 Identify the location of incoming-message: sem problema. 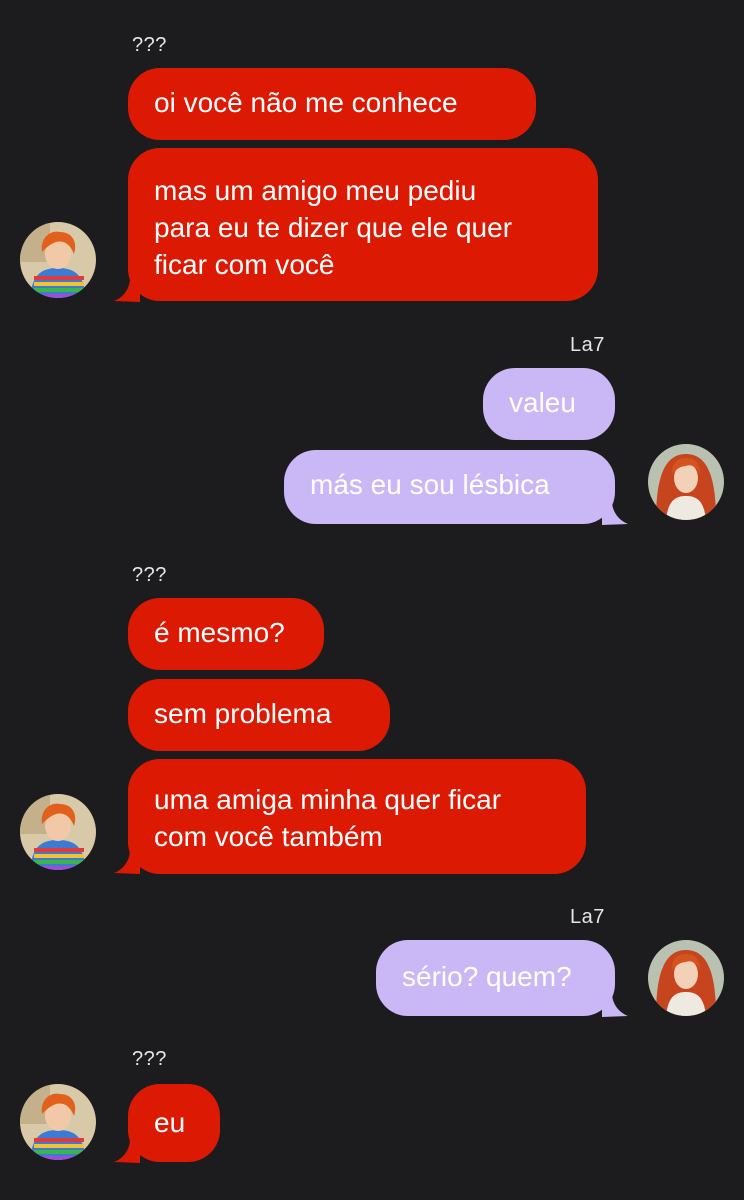
(259, 715).